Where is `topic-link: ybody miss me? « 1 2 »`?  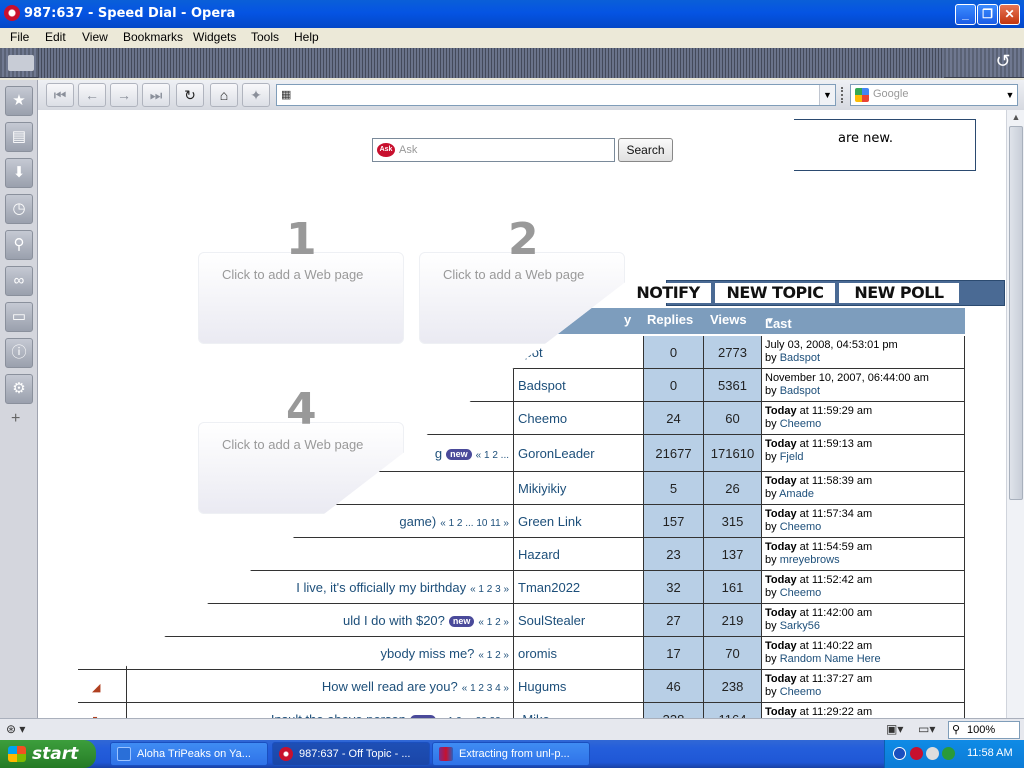
topic-link: ybody miss me? « 1 2 » is located at coordinates (444, 653).